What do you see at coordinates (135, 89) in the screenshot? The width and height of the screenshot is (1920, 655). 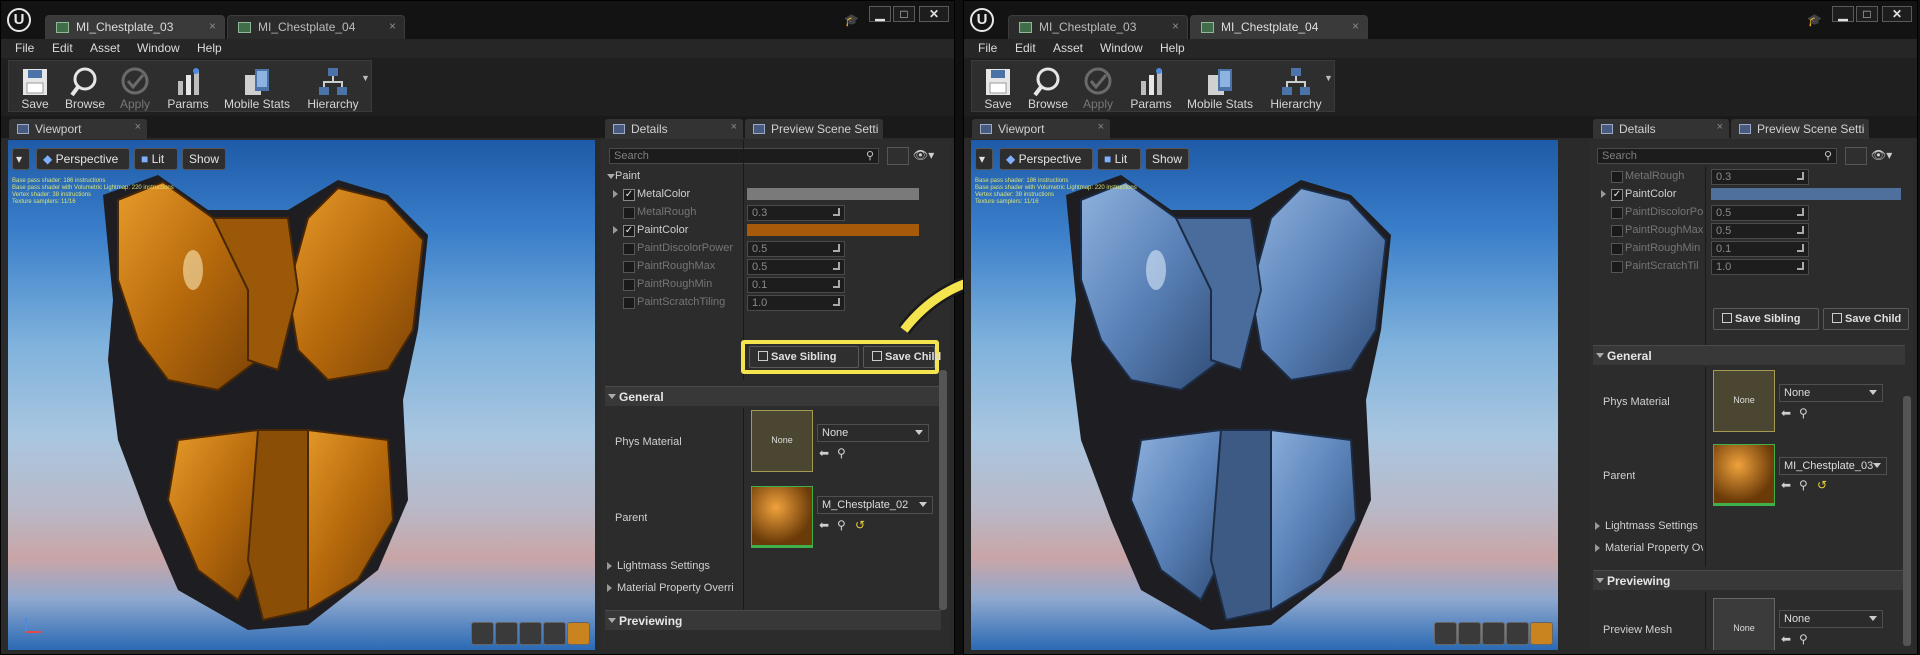 I see `apply-button: Apply` at bounding box center [135, 89].